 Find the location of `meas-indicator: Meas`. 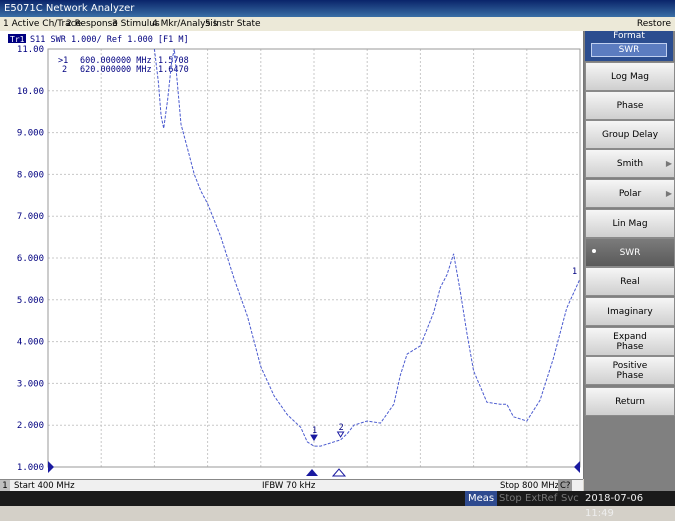

meas-indicator: Meas is located at coordinates (481, 498).